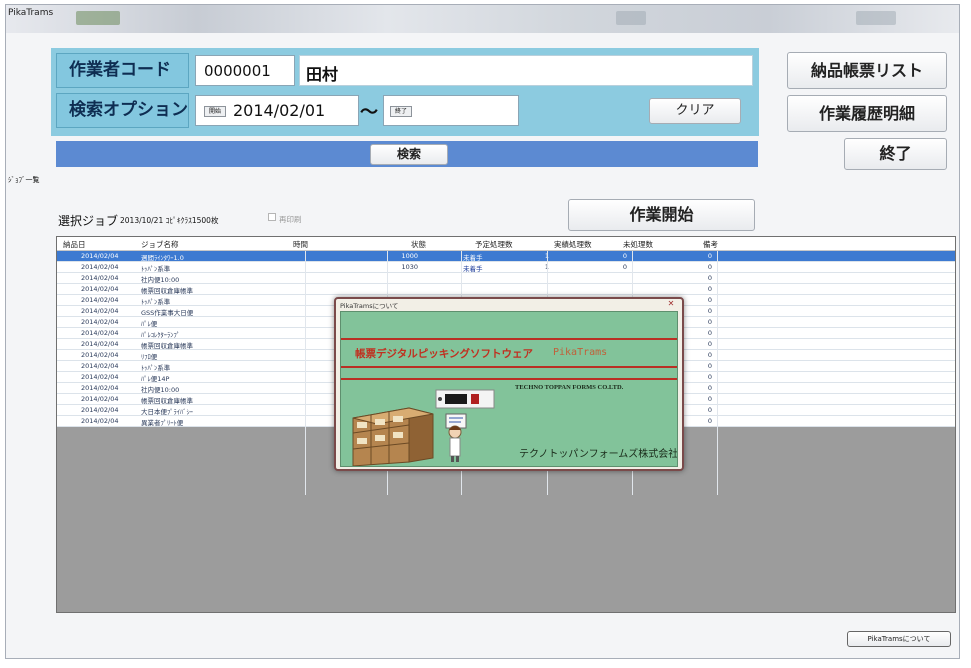 Image resolution: width=971 pixels, height=668 pixels. What do you see at coordinates (671, 304) in the screenshot?
I see `close-icon: ✕` at bounding box center [671, 304].